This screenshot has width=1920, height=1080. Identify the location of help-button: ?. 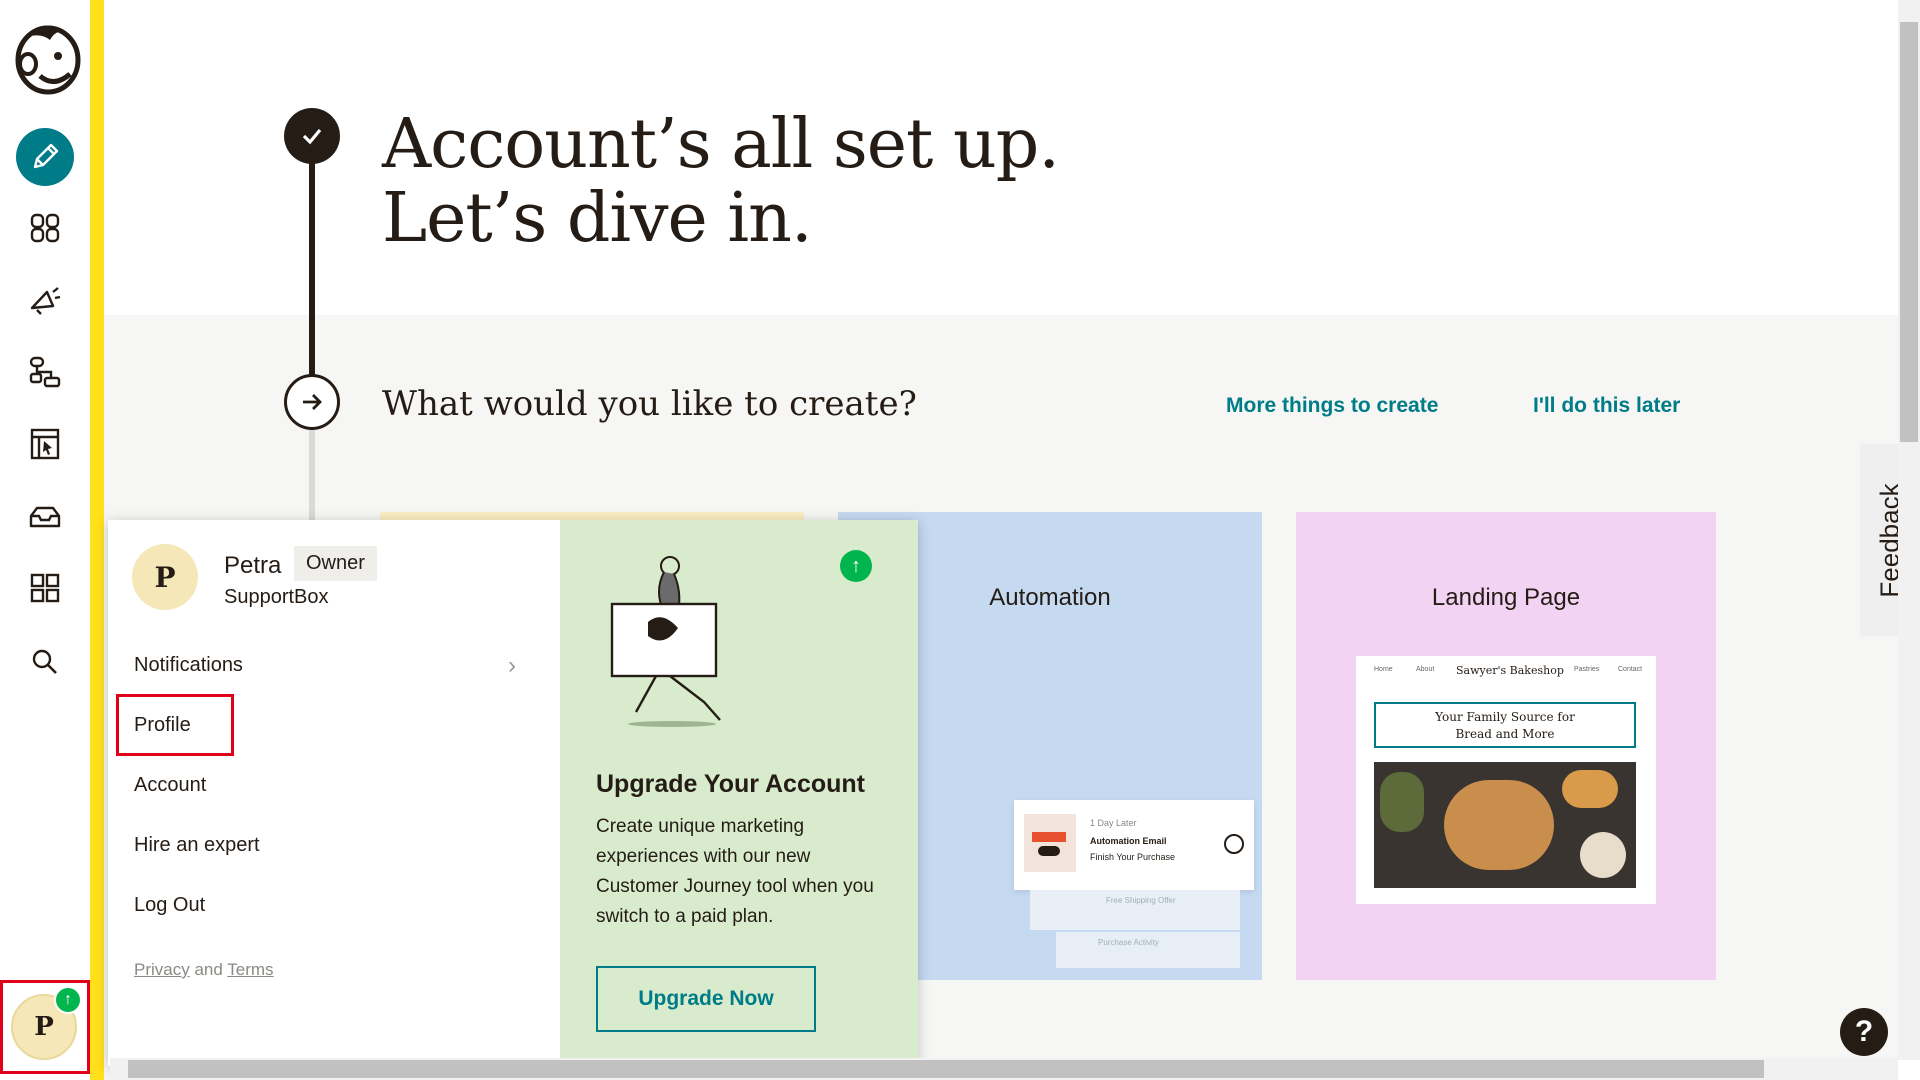
(1864, 1032).